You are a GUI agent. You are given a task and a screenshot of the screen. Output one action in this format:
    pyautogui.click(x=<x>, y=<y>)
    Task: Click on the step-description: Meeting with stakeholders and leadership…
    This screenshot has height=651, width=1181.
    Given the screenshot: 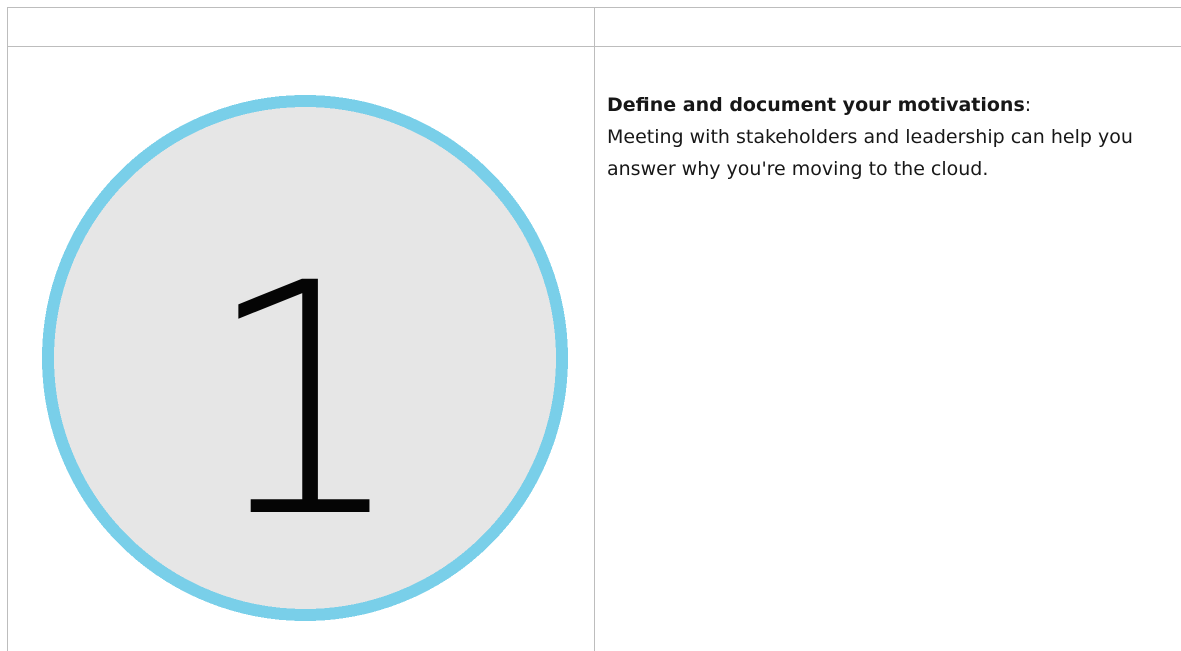 What is the action you would take?
    pyautogui.click(x=870, y=153)
    